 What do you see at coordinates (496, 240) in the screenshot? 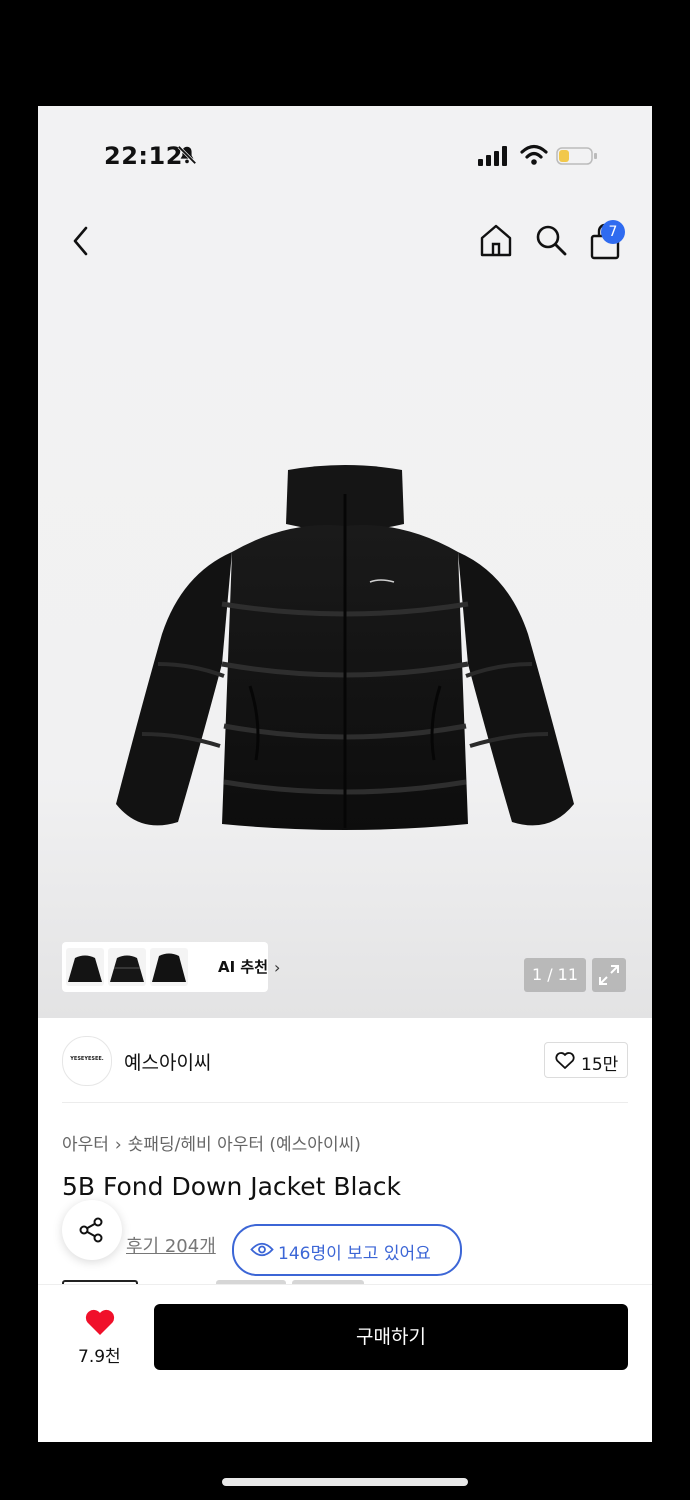
I see `home-icon` at bounding box center [496, 240].